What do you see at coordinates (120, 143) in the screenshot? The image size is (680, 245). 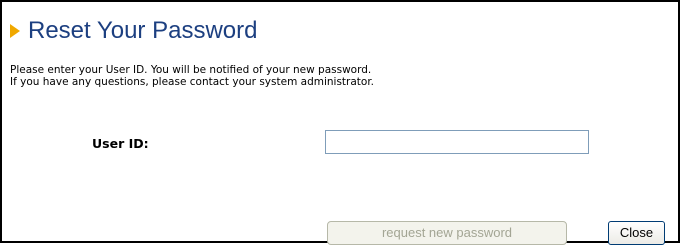 I see `userid-label: User ID:` at bounding box center [120, 143].